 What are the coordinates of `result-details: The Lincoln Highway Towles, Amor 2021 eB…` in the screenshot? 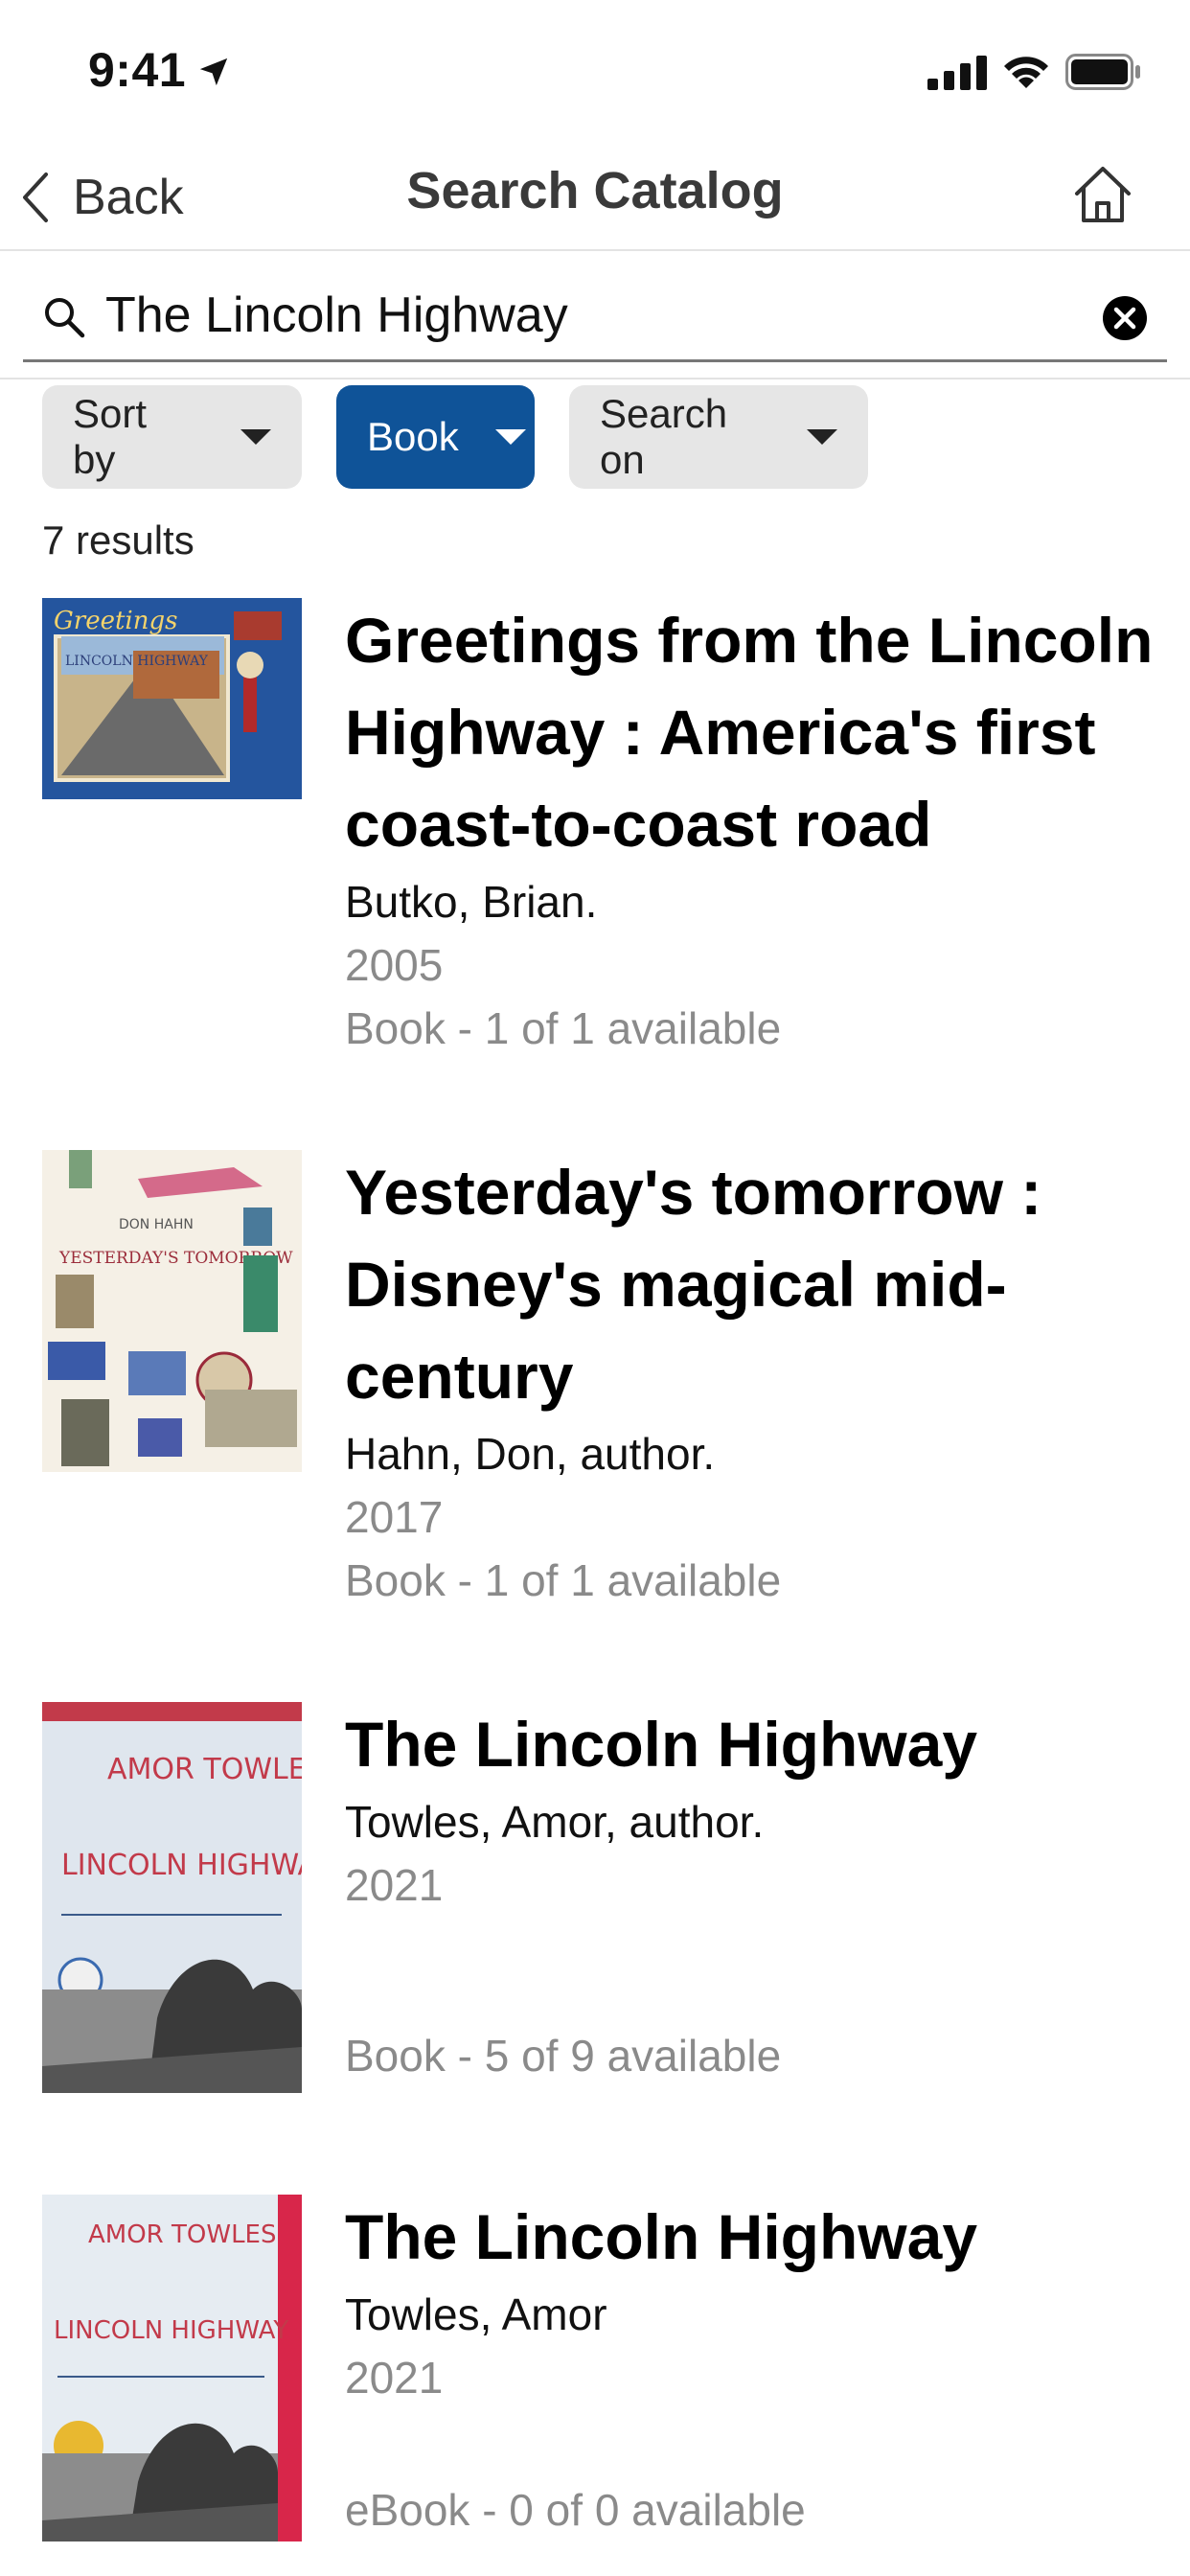 It's located at (752, 2363).